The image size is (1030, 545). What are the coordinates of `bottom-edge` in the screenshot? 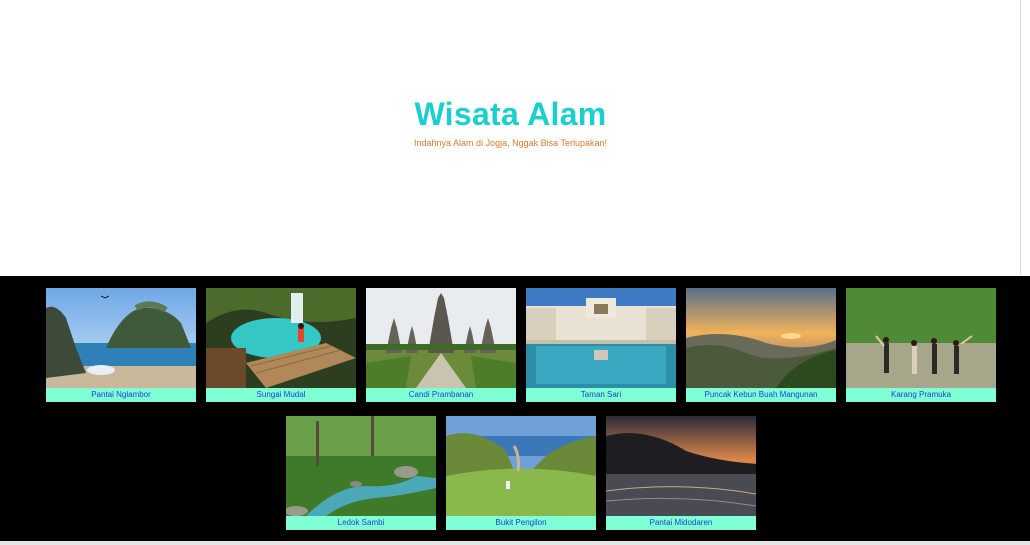 It's located at (515, 543).